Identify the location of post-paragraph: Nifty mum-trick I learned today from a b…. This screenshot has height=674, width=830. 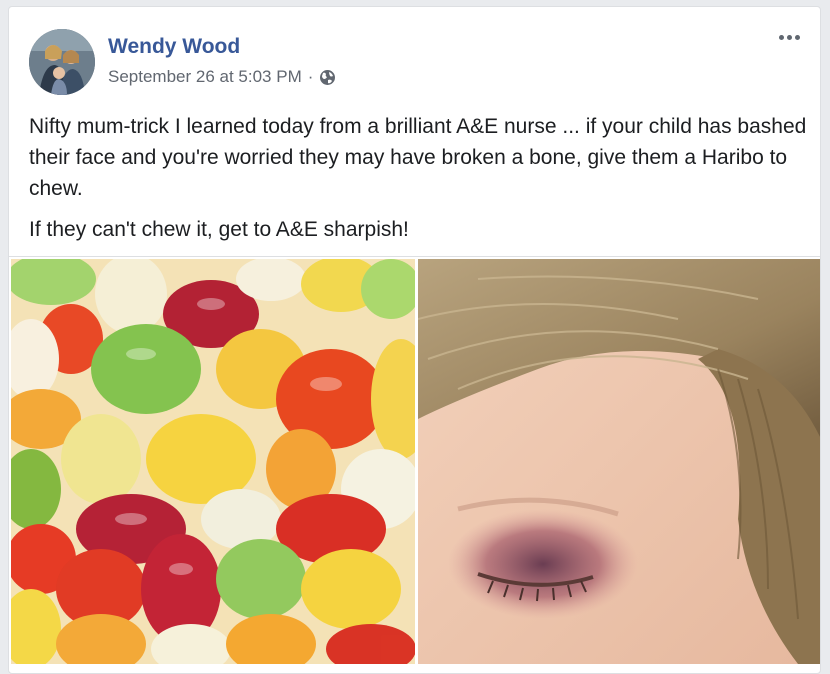
(418, 157).